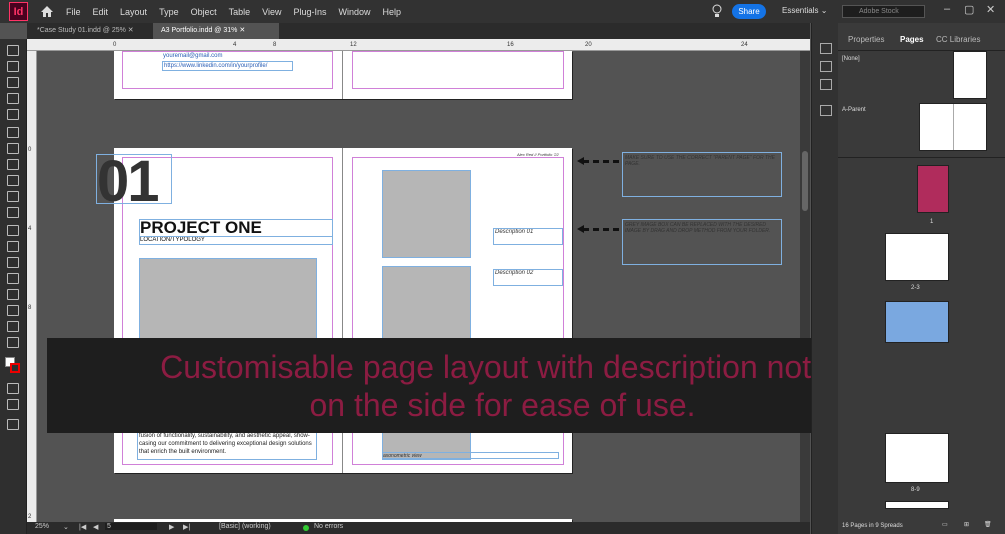 This screenshot has height=534, width=1005. I want to click on ruler-number: 0, so click(30, 150).